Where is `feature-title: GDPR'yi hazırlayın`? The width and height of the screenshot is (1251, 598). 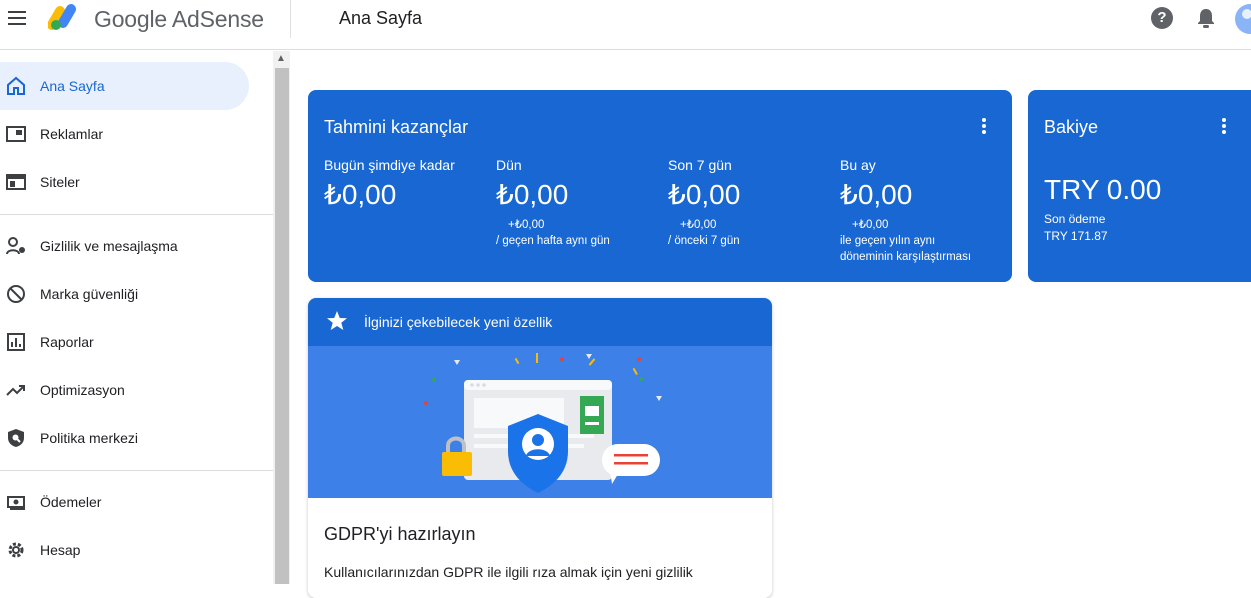
feature-title: GDPR'yi hazırlayın is located at coordinates (400, 534).